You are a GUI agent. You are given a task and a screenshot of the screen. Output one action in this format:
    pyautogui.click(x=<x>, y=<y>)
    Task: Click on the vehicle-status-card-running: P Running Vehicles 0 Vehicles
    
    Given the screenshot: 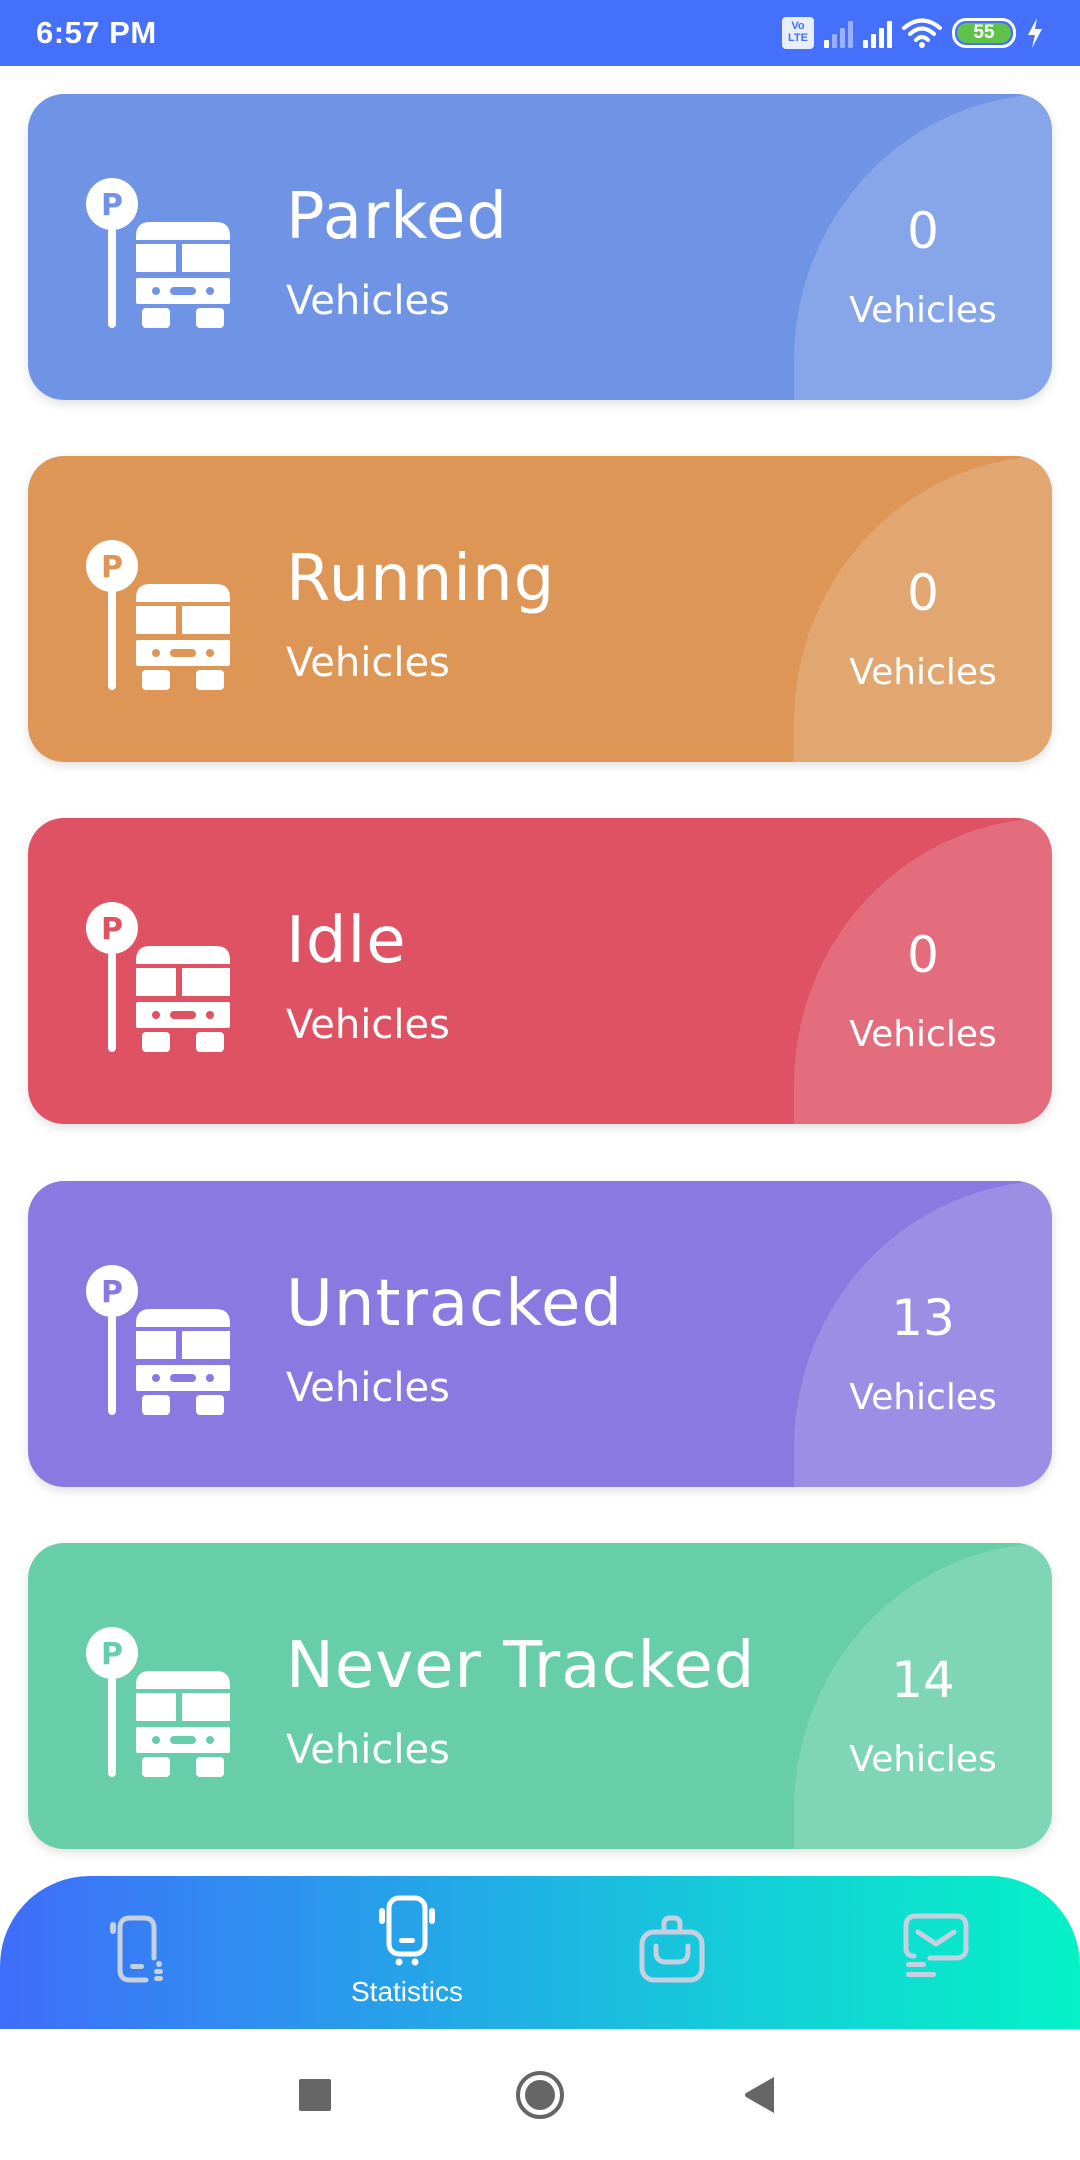 What is the action you would take?
    pyautogui.click(x=540, y=609)
    